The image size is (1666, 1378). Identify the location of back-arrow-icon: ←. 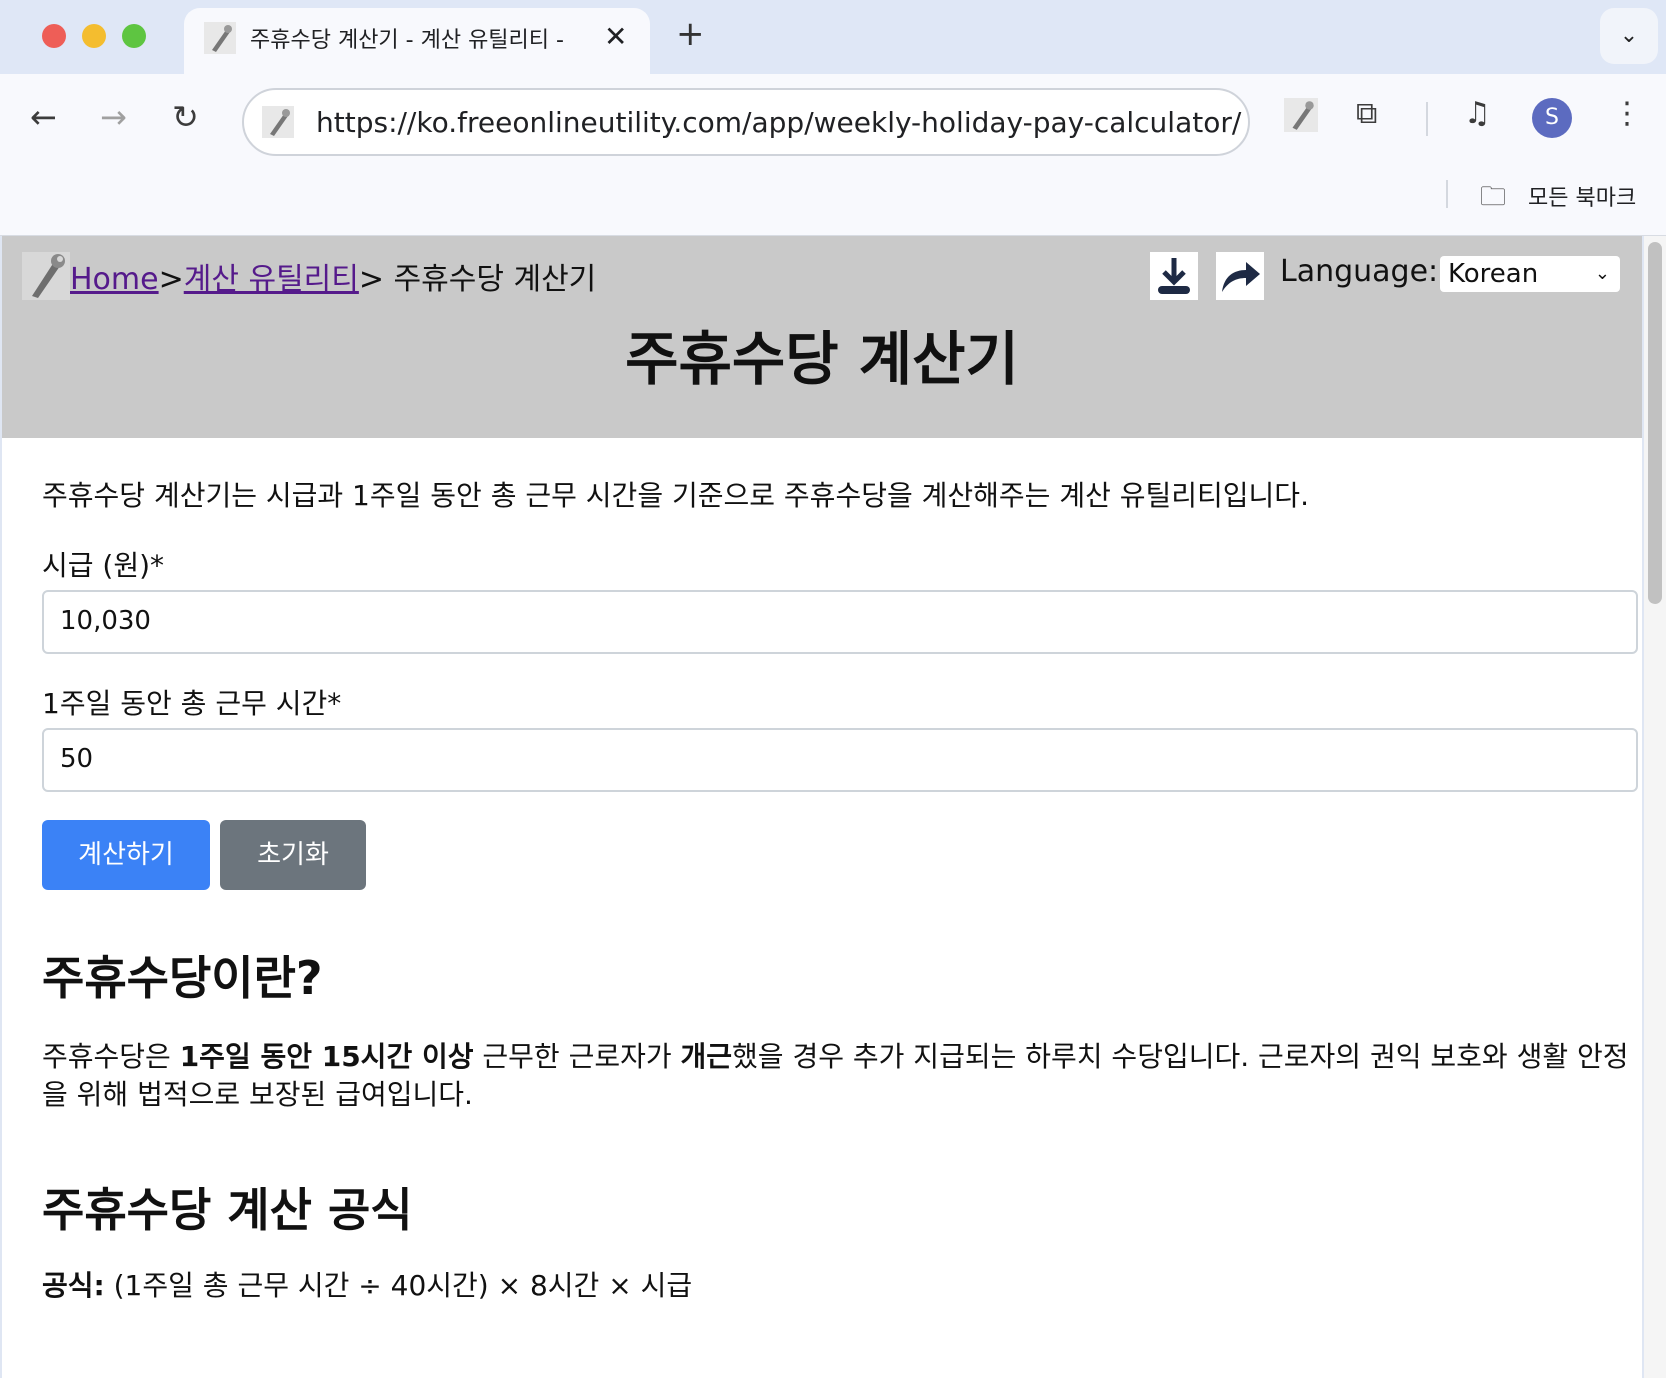
(43, 117).